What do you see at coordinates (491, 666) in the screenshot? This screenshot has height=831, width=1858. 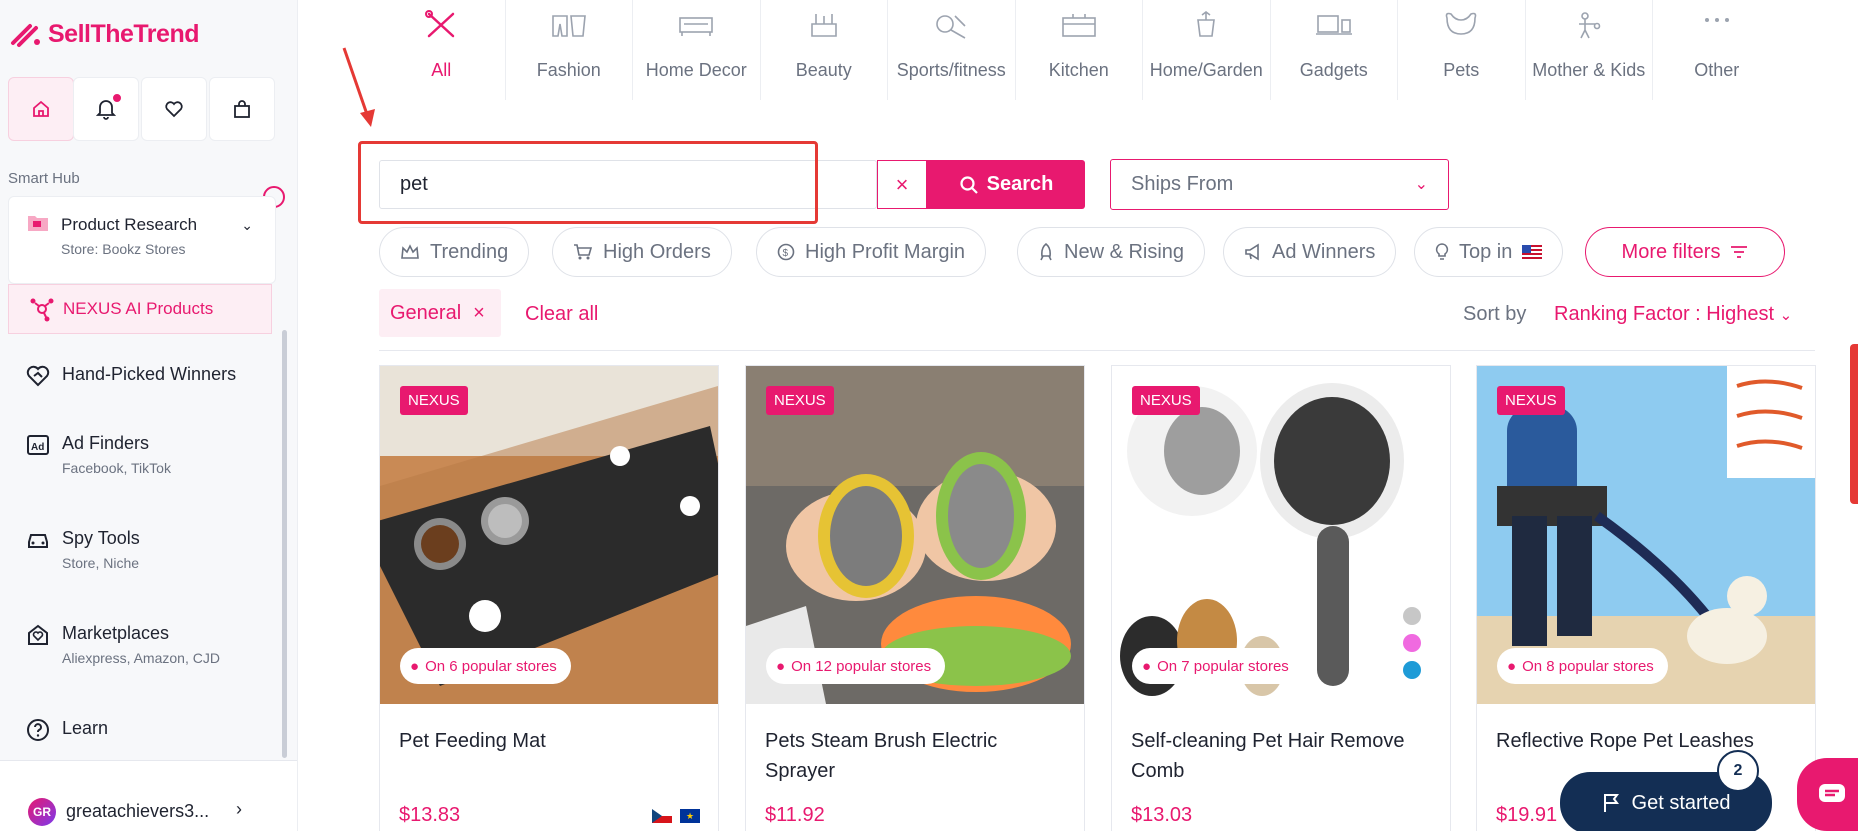 I see `popularity-text: On 6 popular stores` at bounding box center [491, 666].